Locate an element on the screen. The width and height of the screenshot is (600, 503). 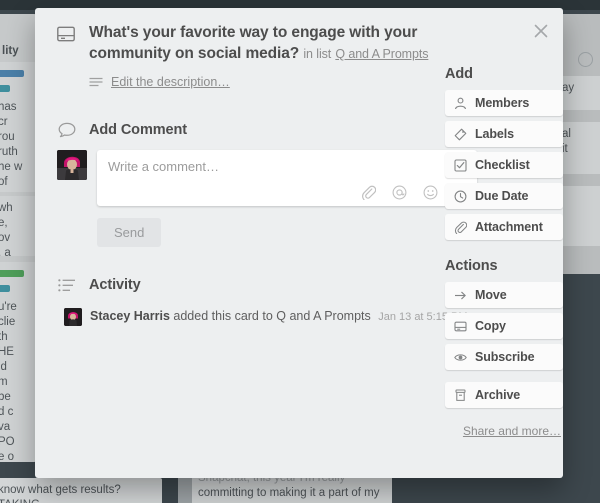
background-card-line: ov is located at coordinates (5, 238).